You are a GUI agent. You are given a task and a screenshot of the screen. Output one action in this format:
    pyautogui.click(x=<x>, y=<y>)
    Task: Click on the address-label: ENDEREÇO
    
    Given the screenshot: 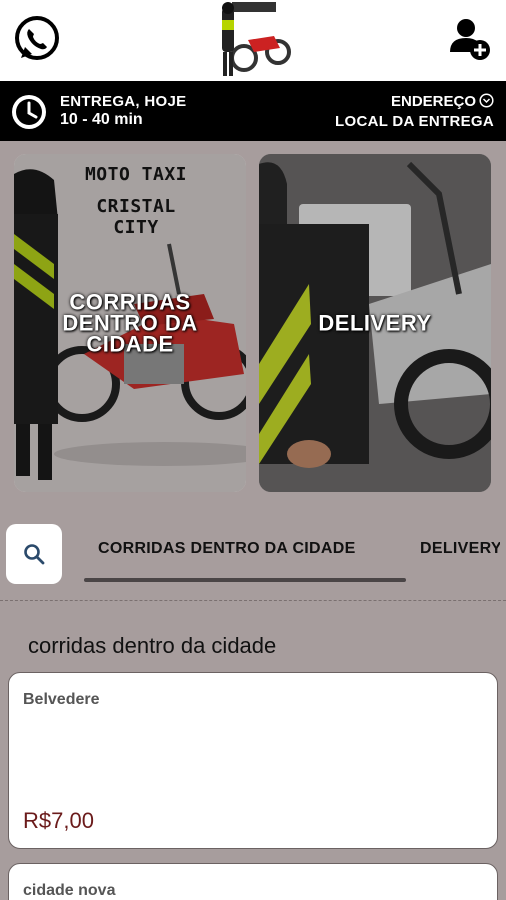 What is the action you would take?
    pyautogui.click(x=433, y=101)
    